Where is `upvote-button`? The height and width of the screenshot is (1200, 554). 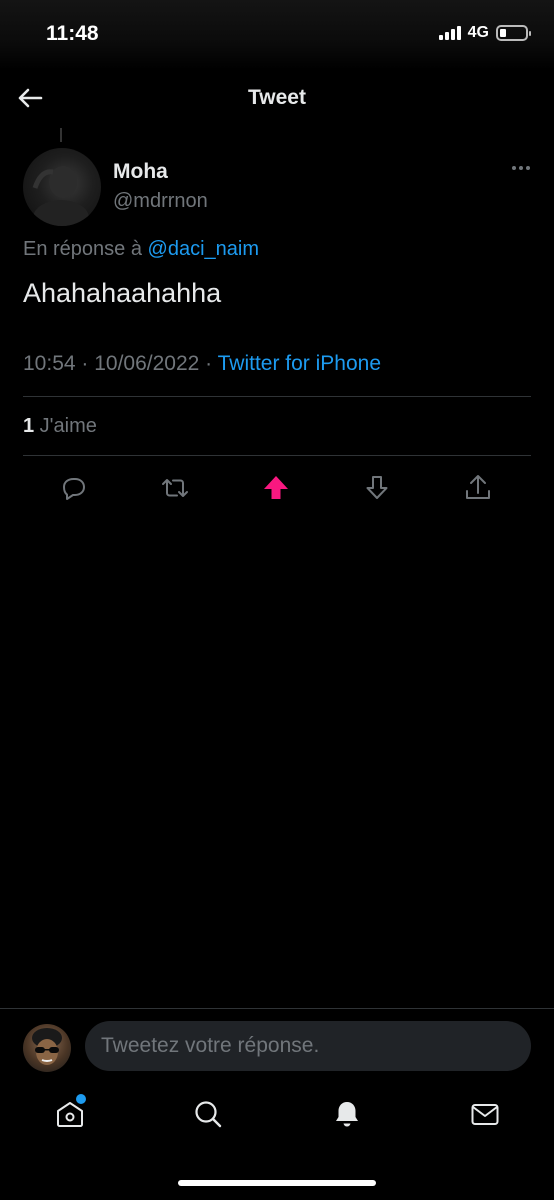
upvote-button is located at coordinates (276, 488).